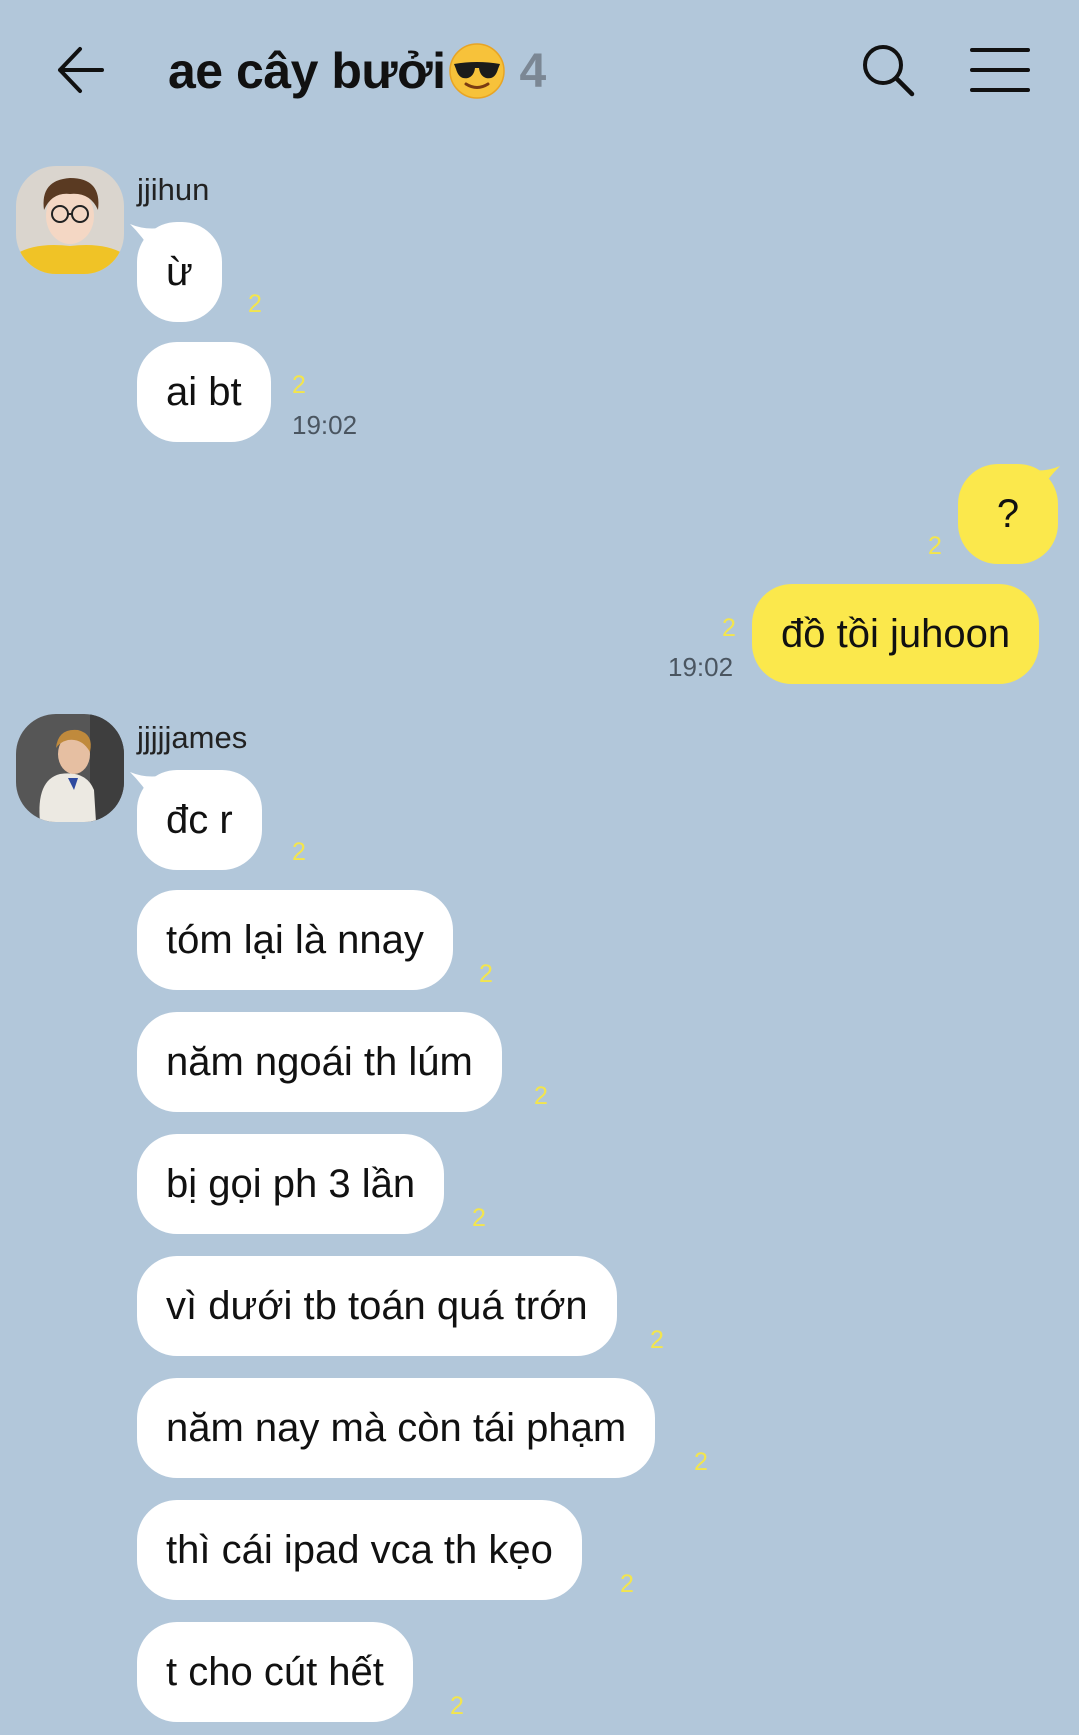 The height and width of the screenshot is (1735, 1079). What do you see at coordinates (476, 71) in the screenshot?
I see `sunglasses-emoji-icon` at bounding box center [476, 71].